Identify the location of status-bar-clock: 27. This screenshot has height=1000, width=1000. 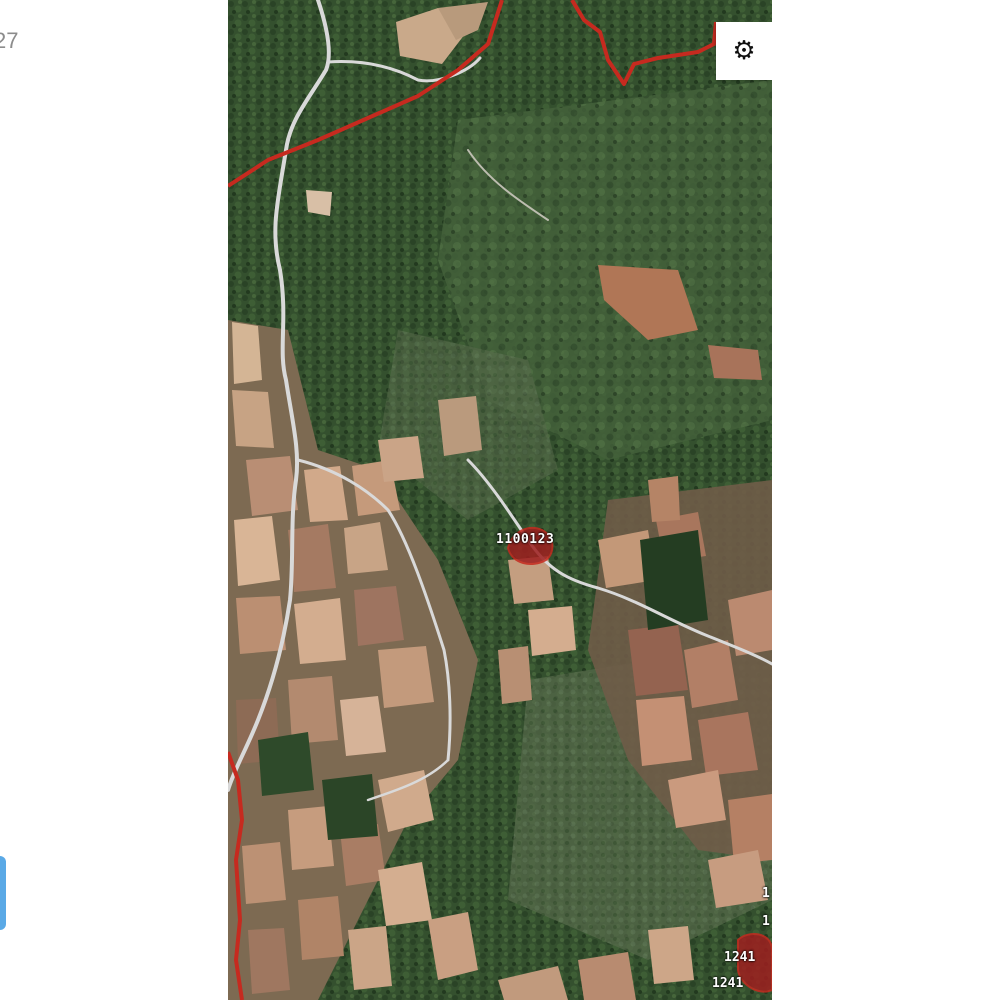
(9, 40).